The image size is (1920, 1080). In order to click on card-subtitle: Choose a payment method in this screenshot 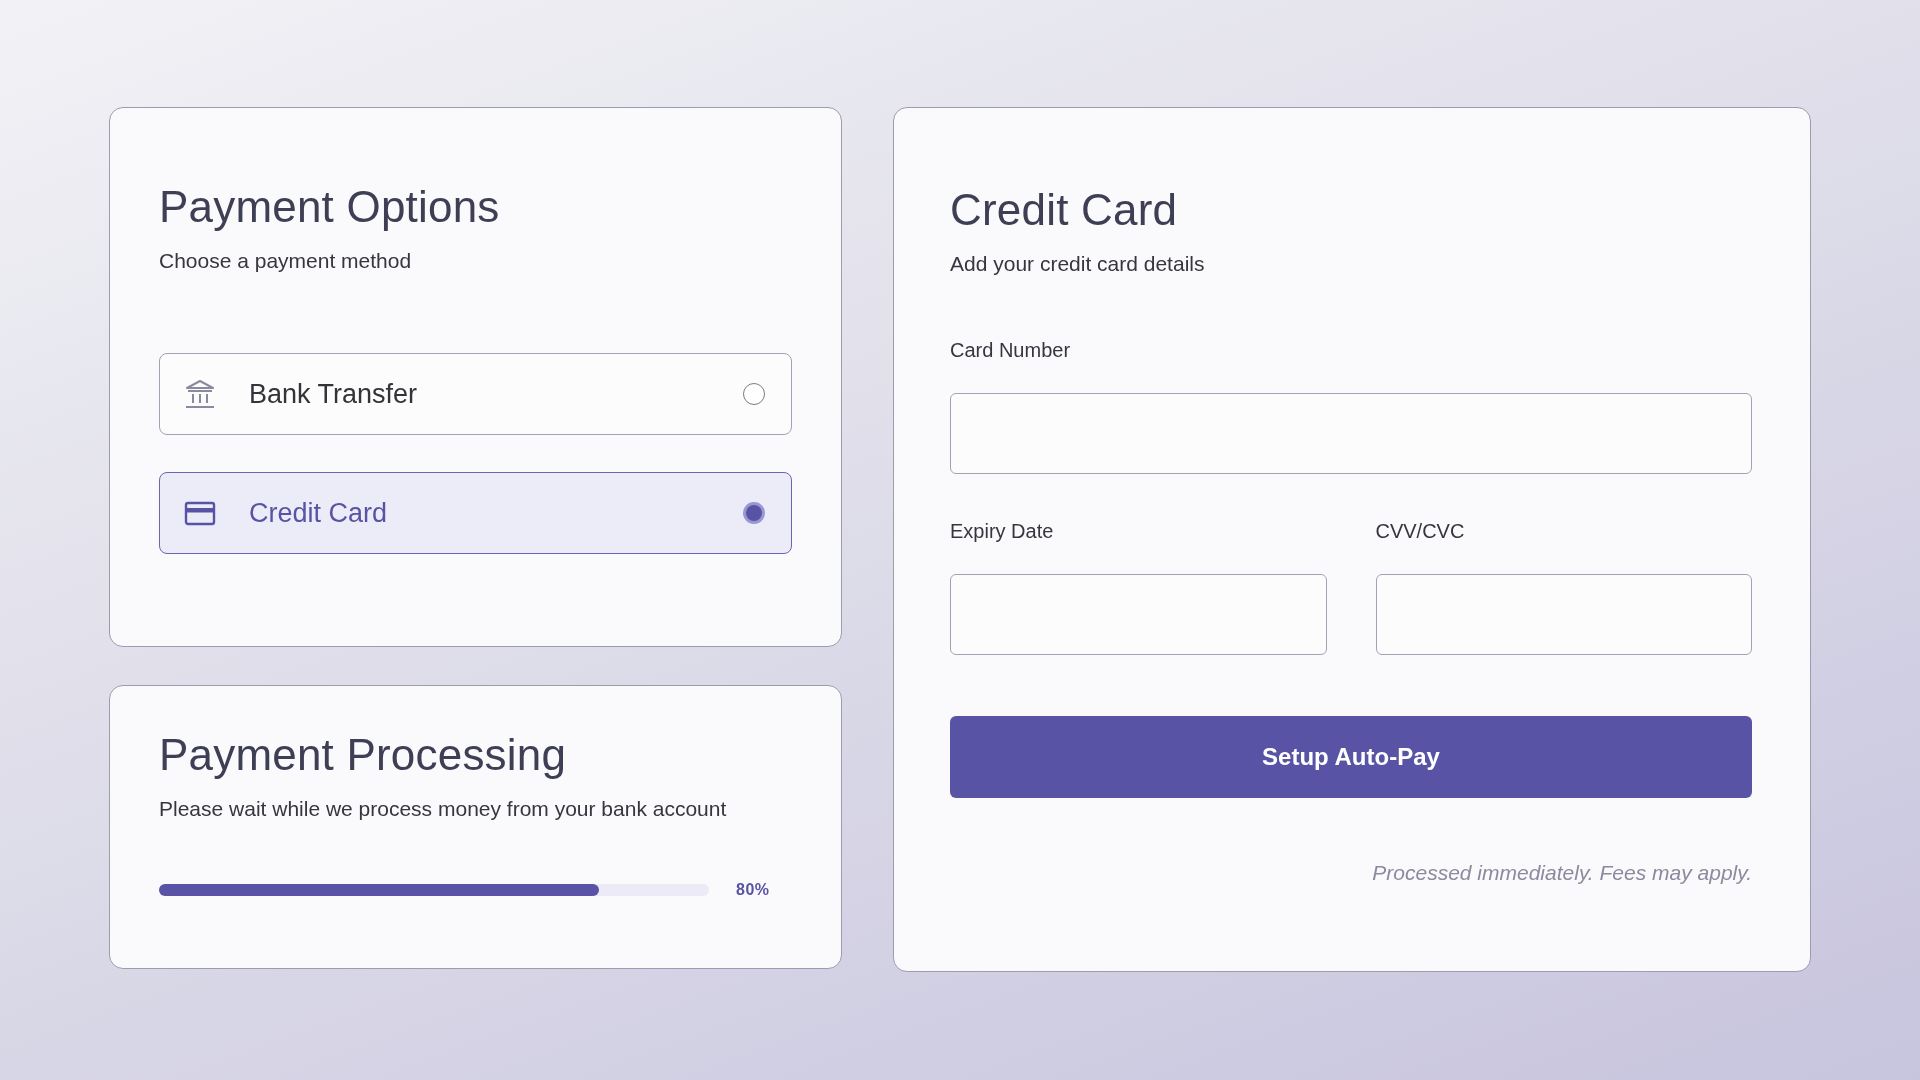, I will do `click(286, 261)`.